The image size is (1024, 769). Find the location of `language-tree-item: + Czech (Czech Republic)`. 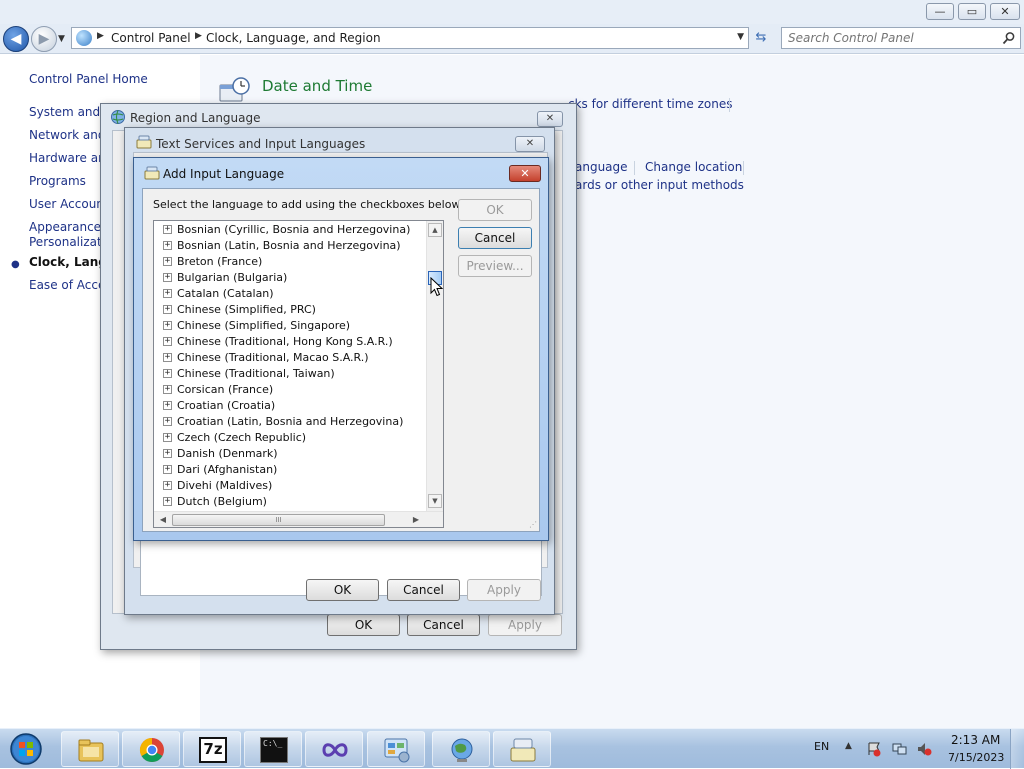

language-tree-item: + Czech (Czech Republic) is located at coordinates (289, 438).